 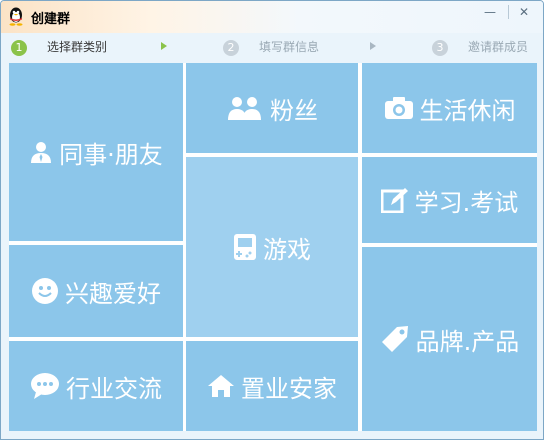 What do you see at coordinates (45, 386) in the screenshot?
I see `chat-bubble-icon` at bounding box center [45, 386].